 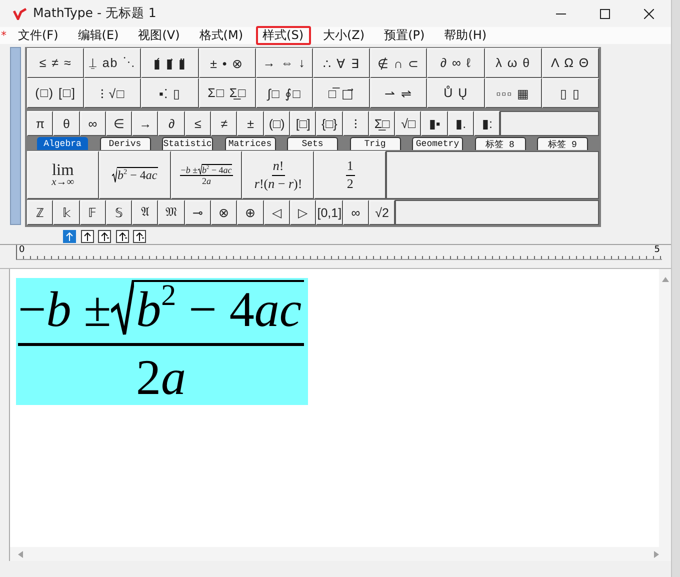 I want to click on symbol-button: √□, so click(x=408, y=123).